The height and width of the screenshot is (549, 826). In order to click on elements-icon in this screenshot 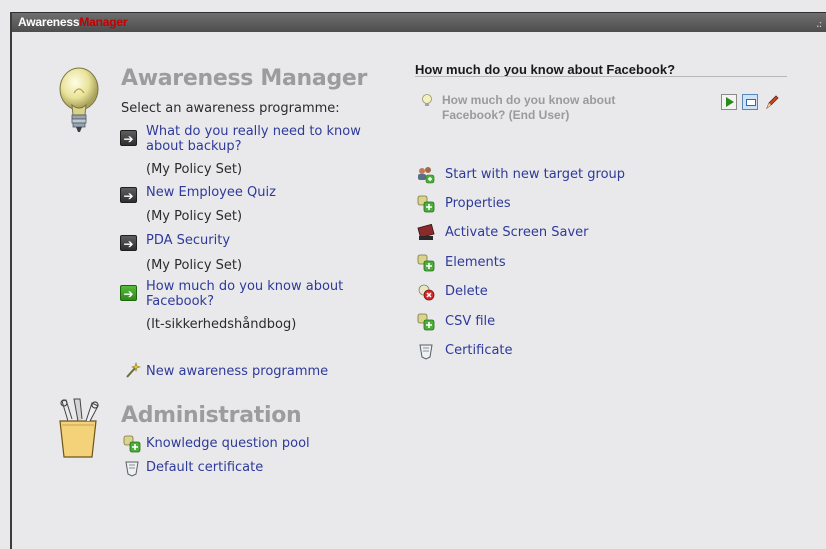, I will do `click(426, 263)`.